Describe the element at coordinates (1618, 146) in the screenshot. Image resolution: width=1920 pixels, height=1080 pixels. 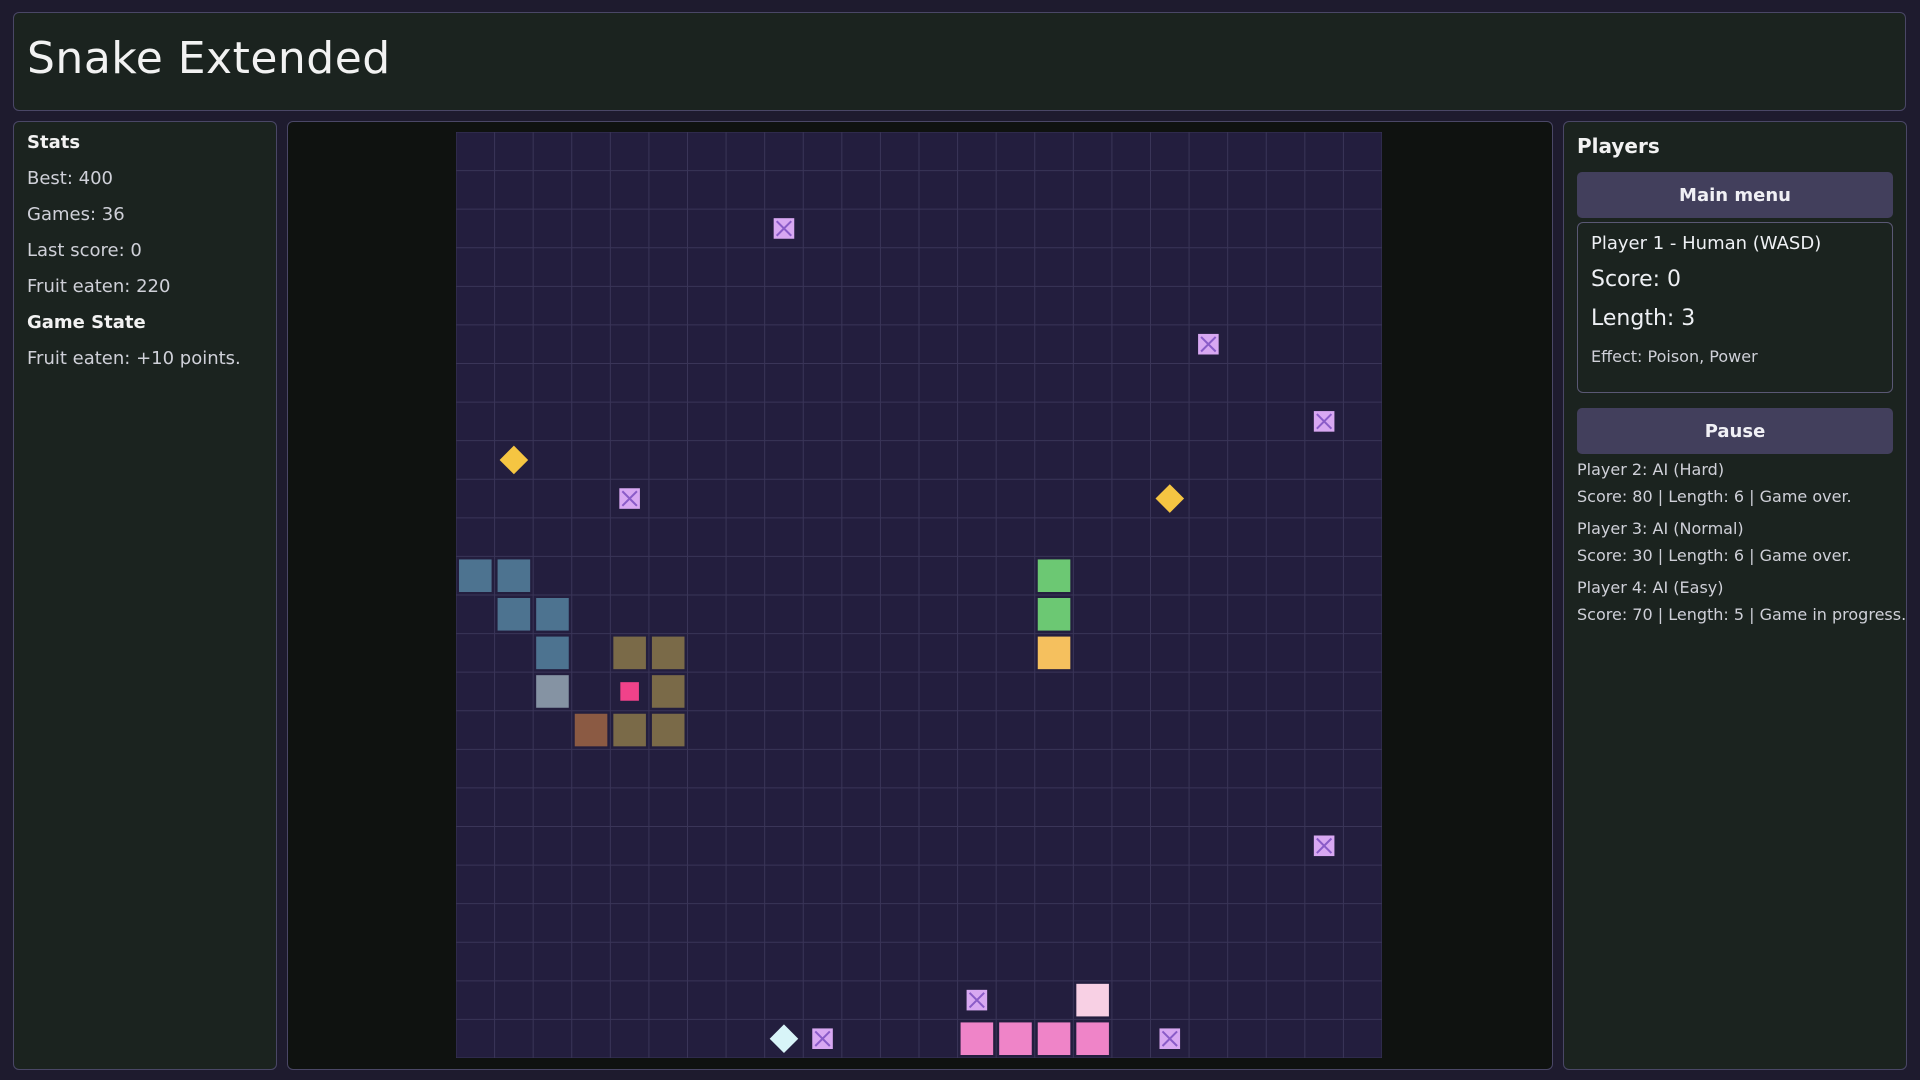
I see `players-heading: Players` at that location.